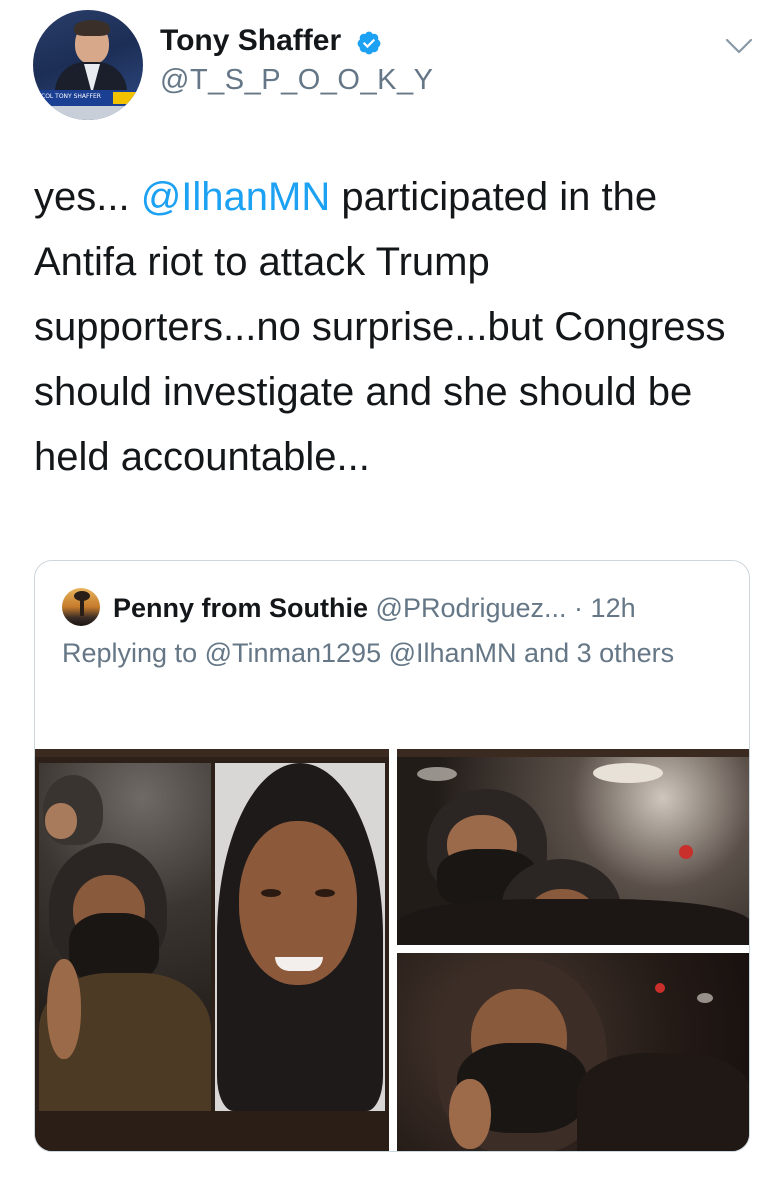 The height and width of the screenshot is (1200, 772). What do you see at coordinates (369, 43) in the screenshot?
I see `verified-badge-icon` at bounding box center [369, 43].